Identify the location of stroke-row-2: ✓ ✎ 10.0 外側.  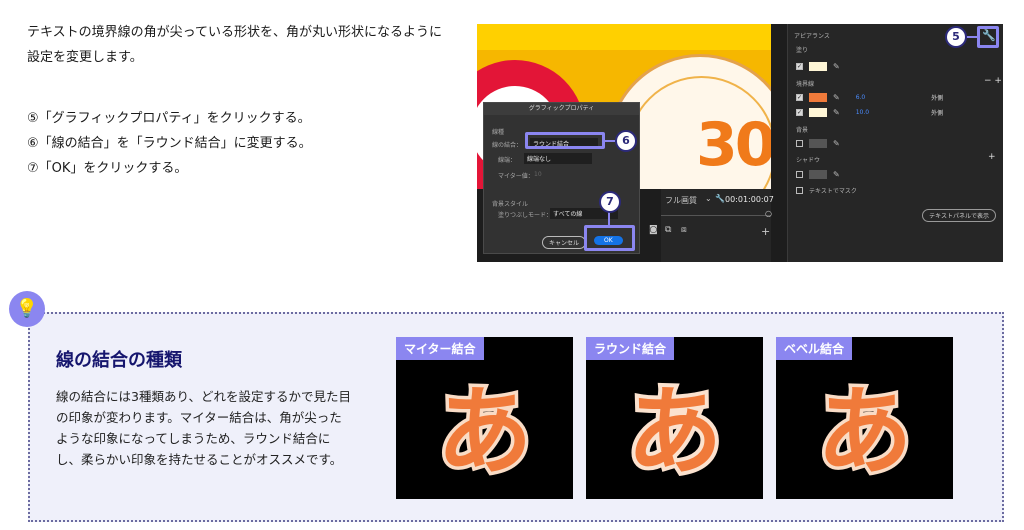
(869, 112).